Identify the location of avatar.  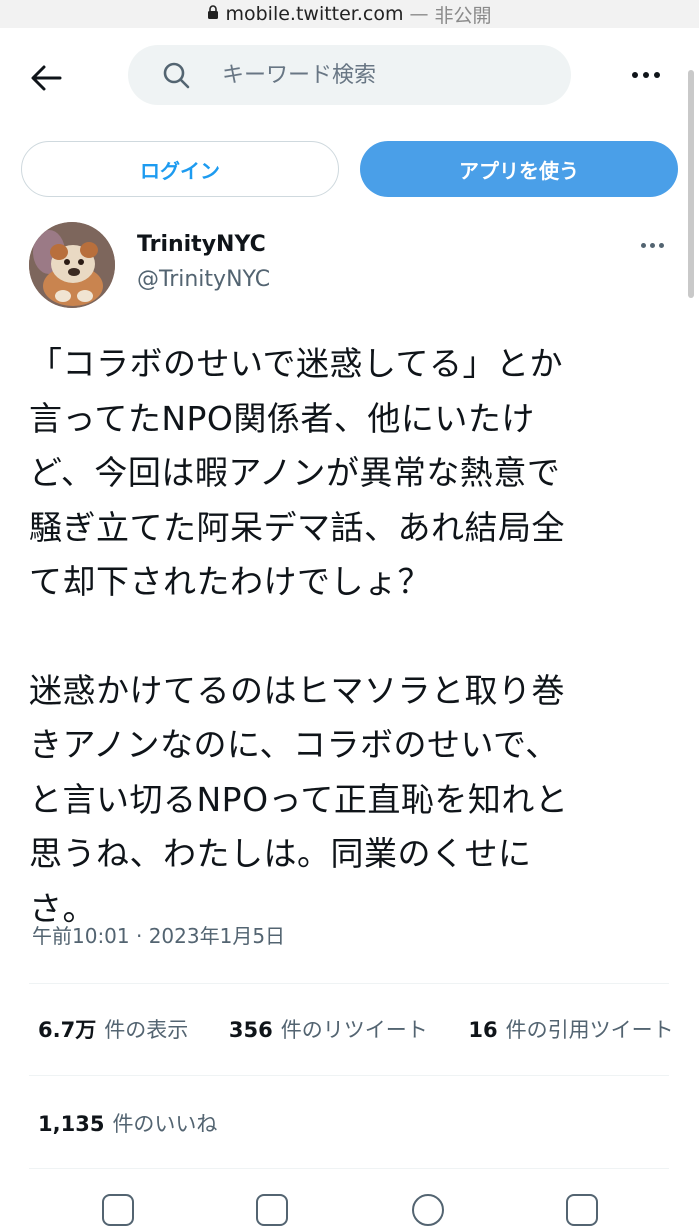
(72, 265).